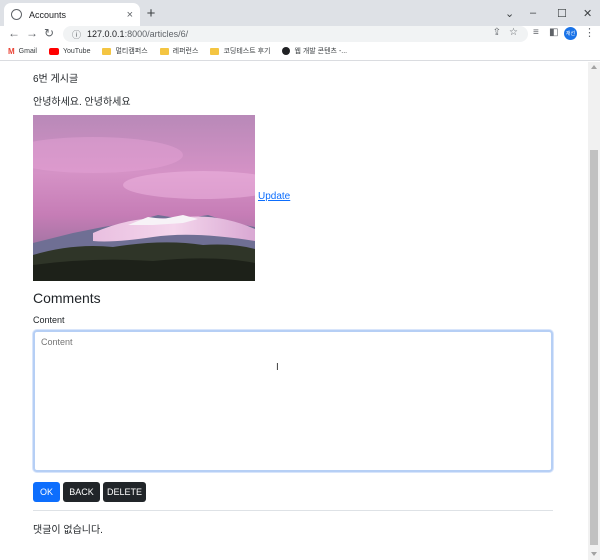 The width and height of the screenshot is (600, 560). Describe the element at coordinates (14, 33) in the screenshot. I see `back-arrow-icon: ←` at that location.